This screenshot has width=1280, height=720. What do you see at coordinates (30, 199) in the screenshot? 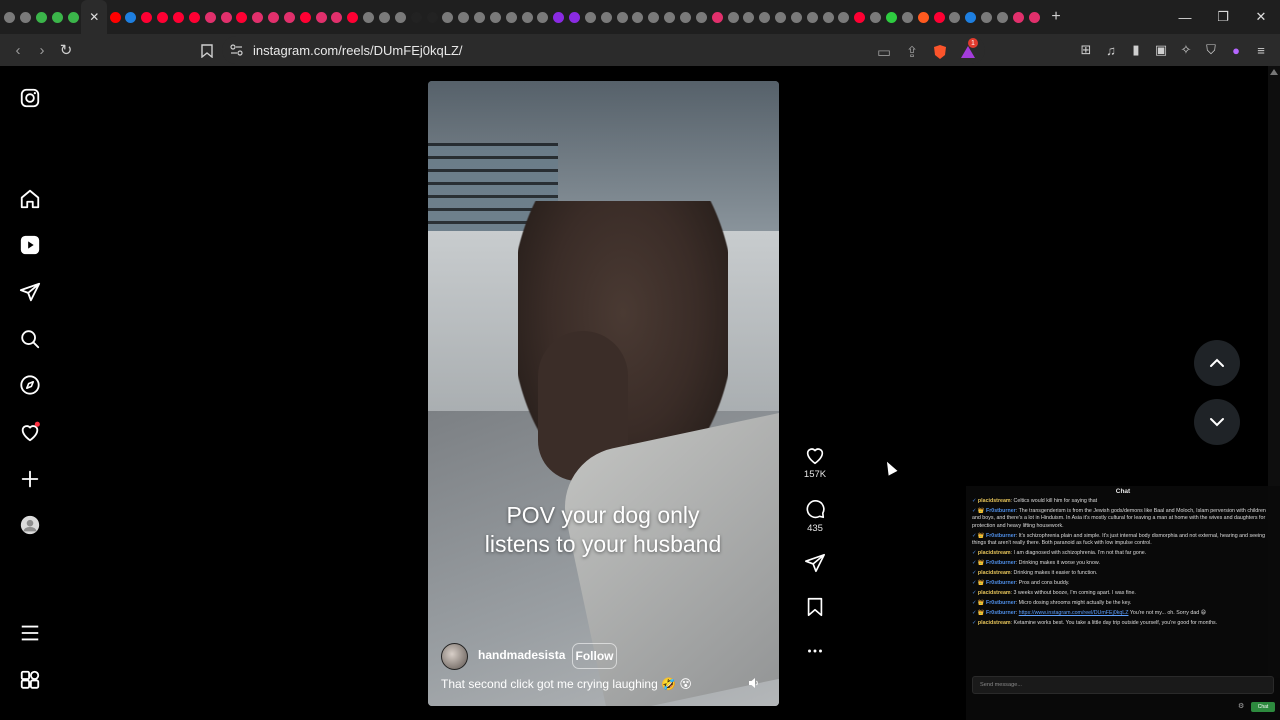
I see `home-icon` at bounding box center [30, 199].